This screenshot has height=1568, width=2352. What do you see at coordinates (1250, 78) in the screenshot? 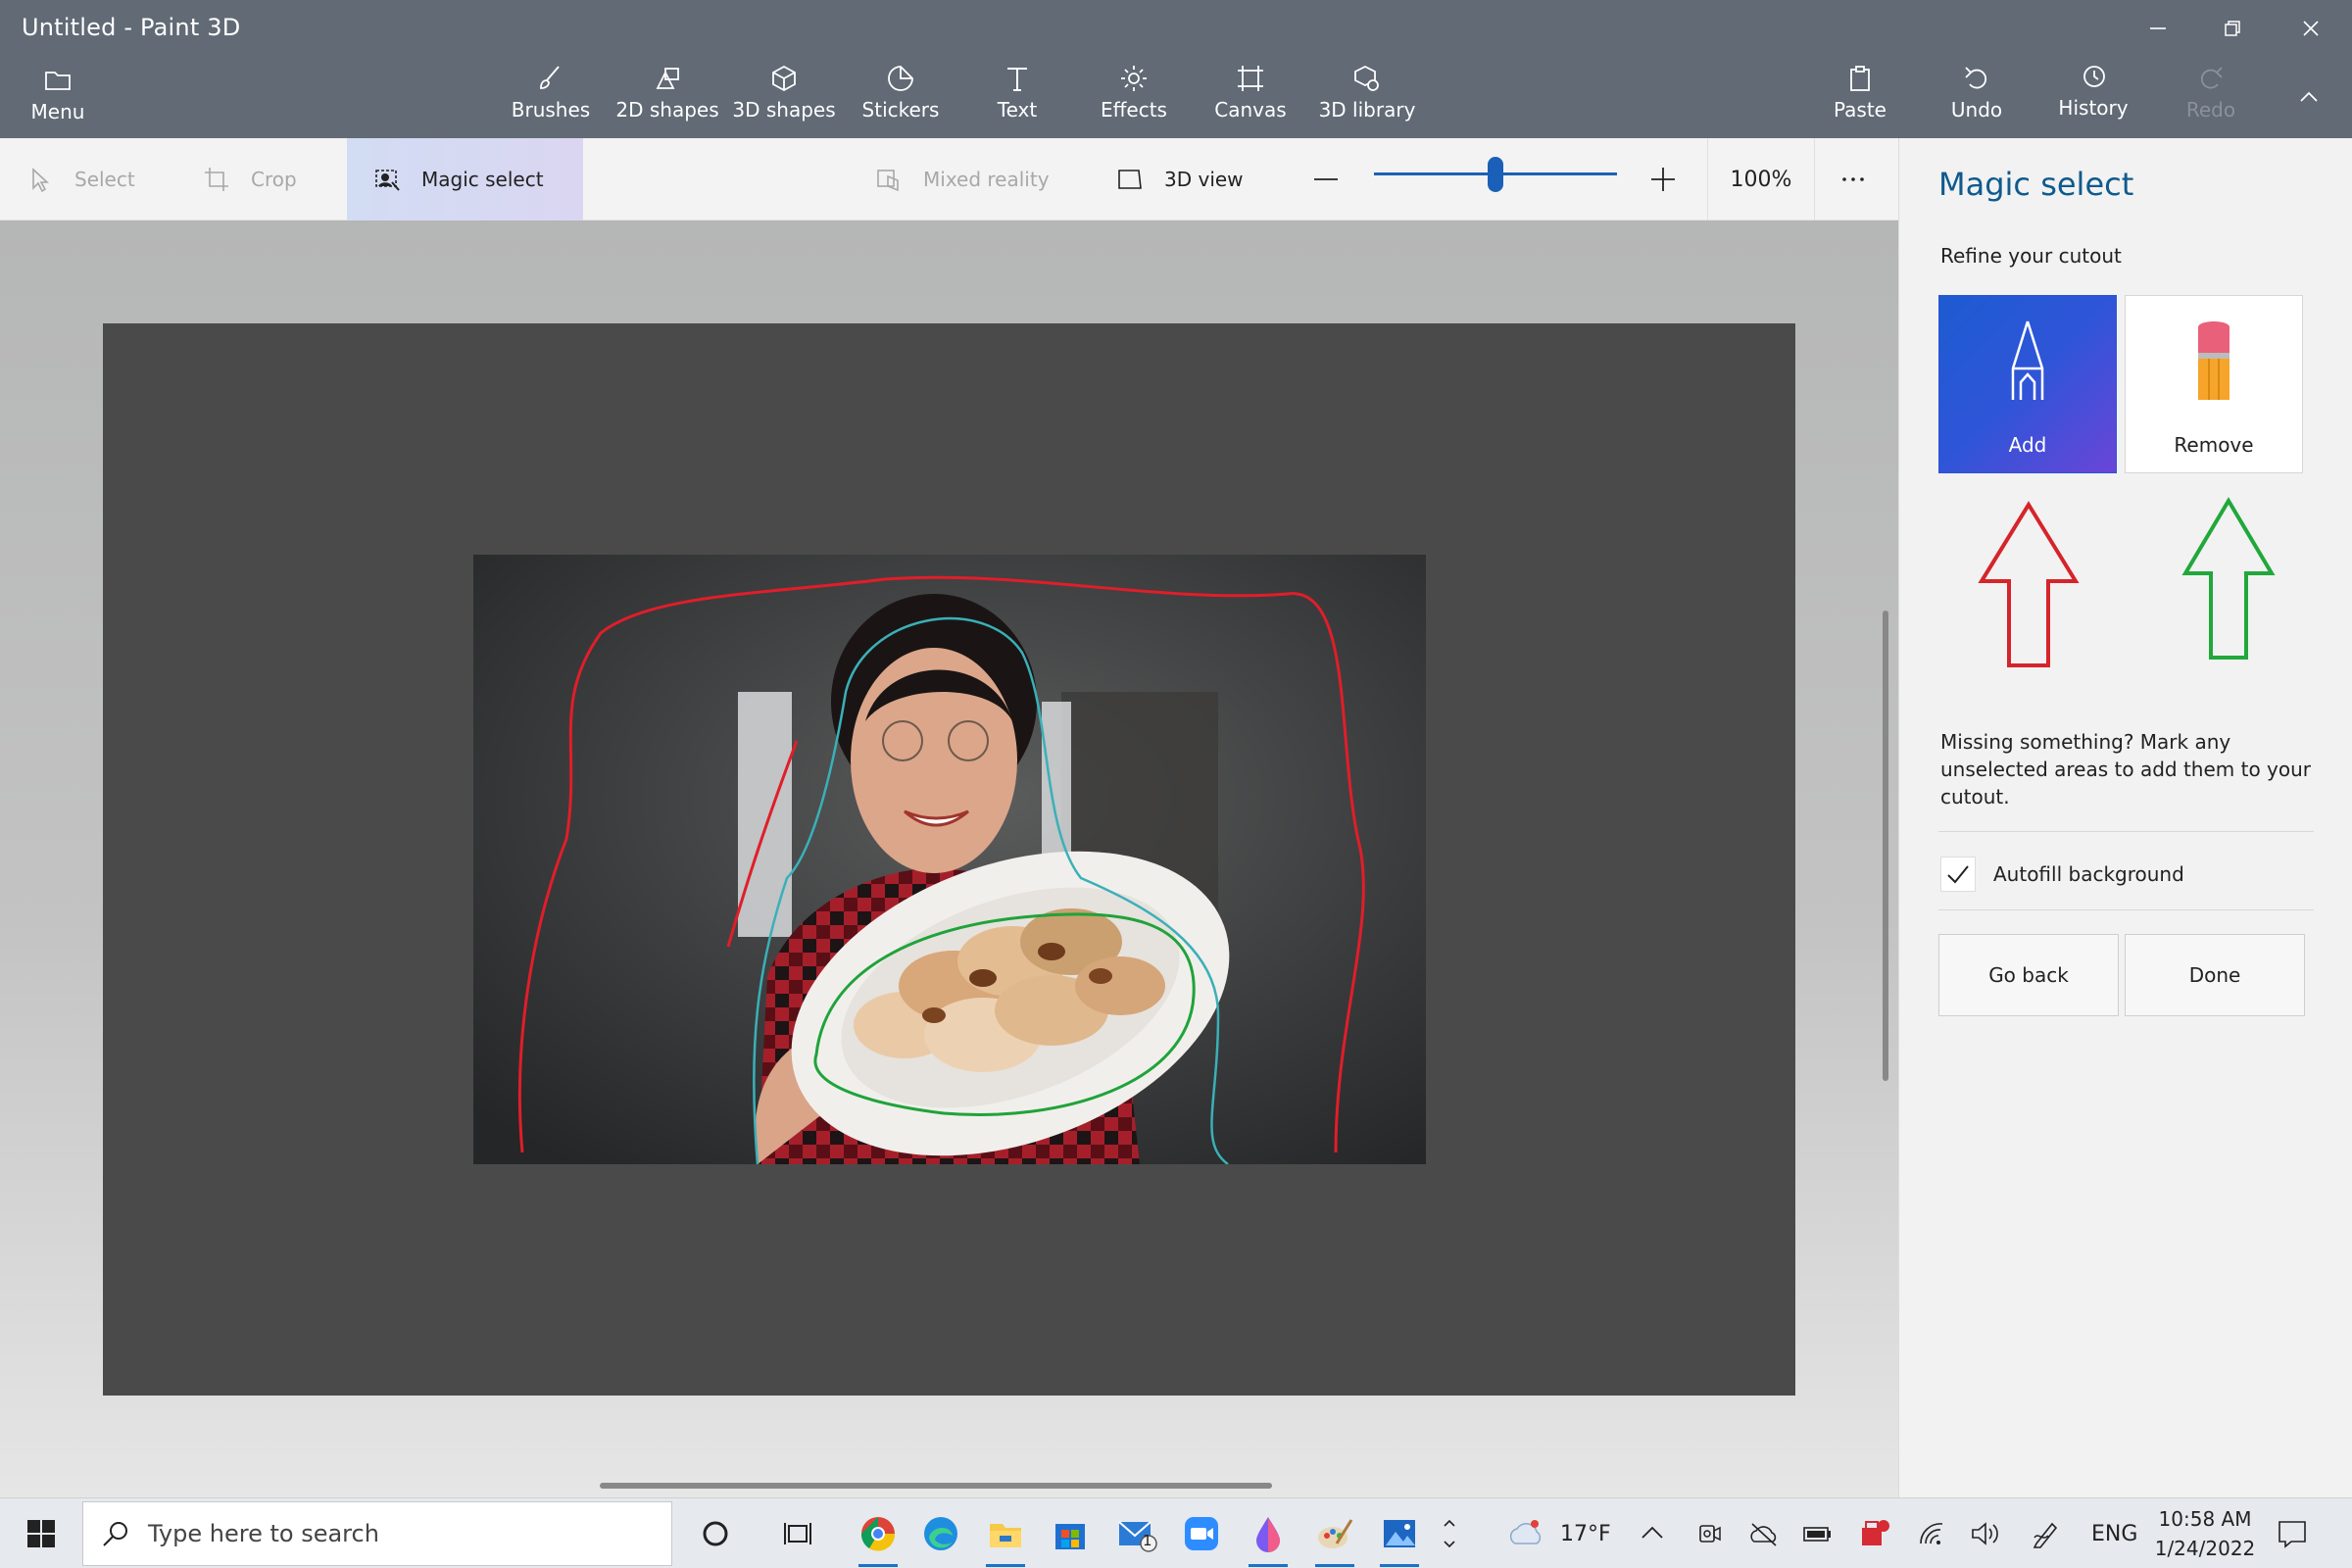
I see `canvas-icon` at bounding box center [1250, 78].